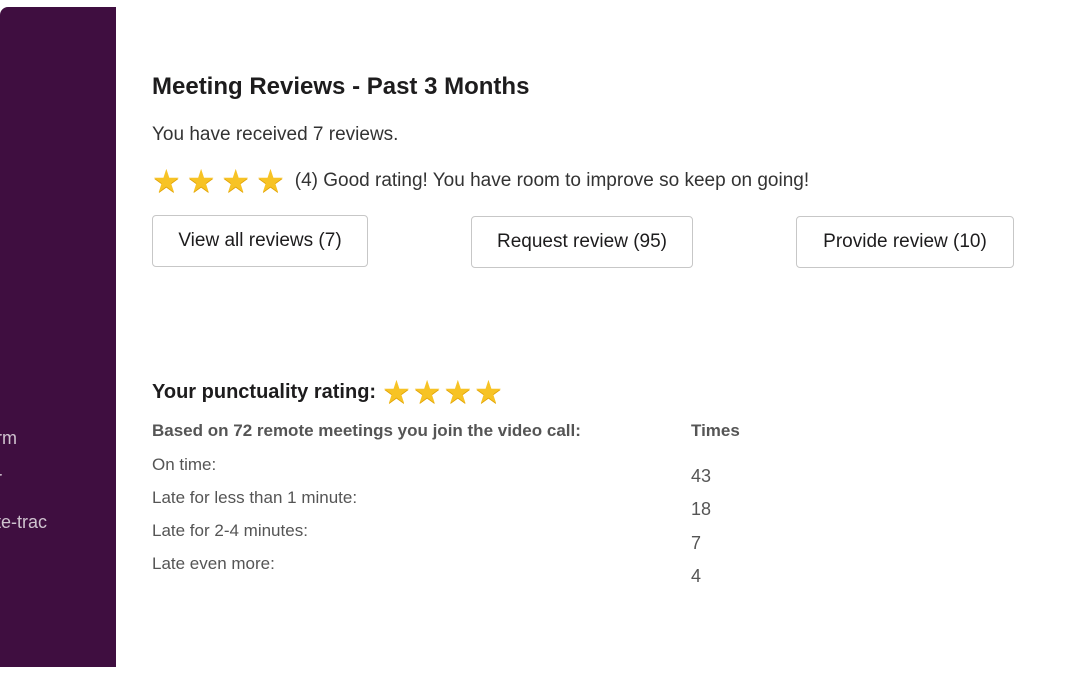  What do you see at coordinates (715, 430) in the screenshot?
I see `times-header: Times` at bounding box center [715, 430].